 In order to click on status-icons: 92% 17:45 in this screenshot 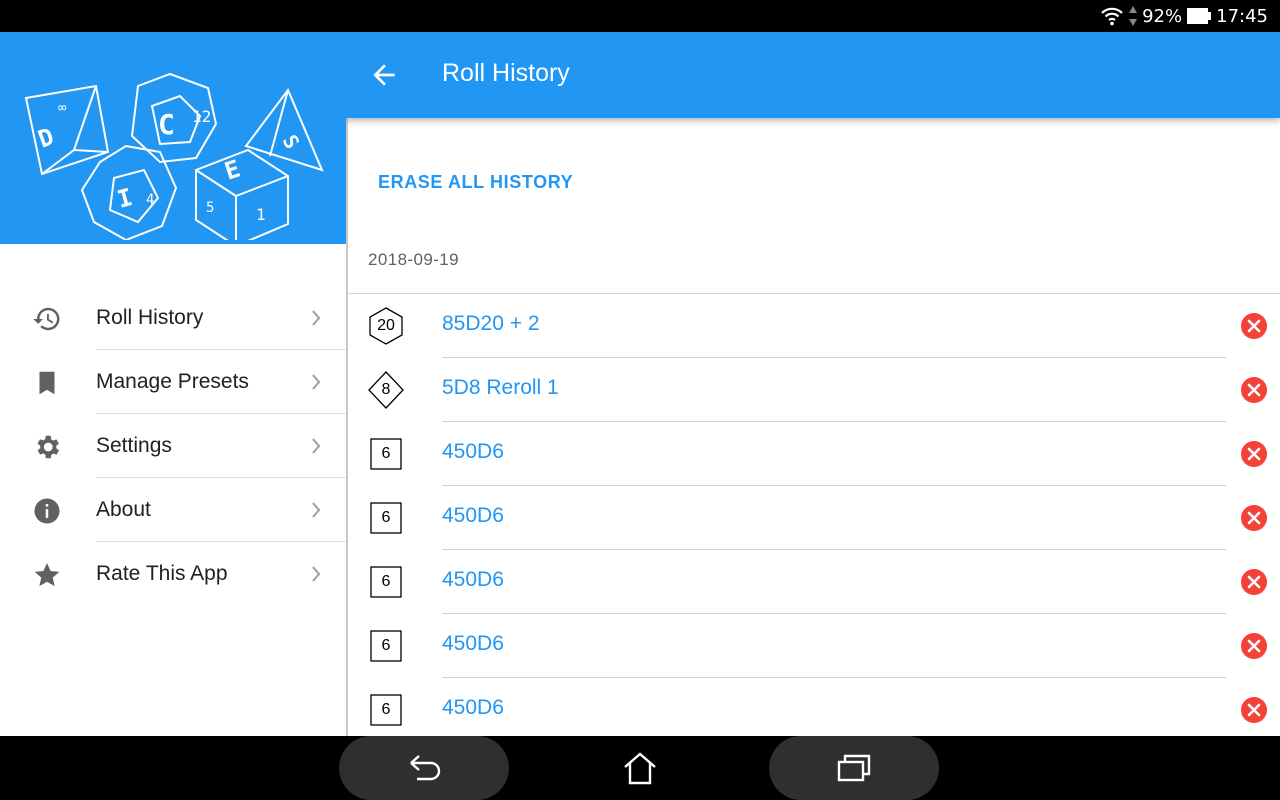, I will do `click(1184, 16)`.